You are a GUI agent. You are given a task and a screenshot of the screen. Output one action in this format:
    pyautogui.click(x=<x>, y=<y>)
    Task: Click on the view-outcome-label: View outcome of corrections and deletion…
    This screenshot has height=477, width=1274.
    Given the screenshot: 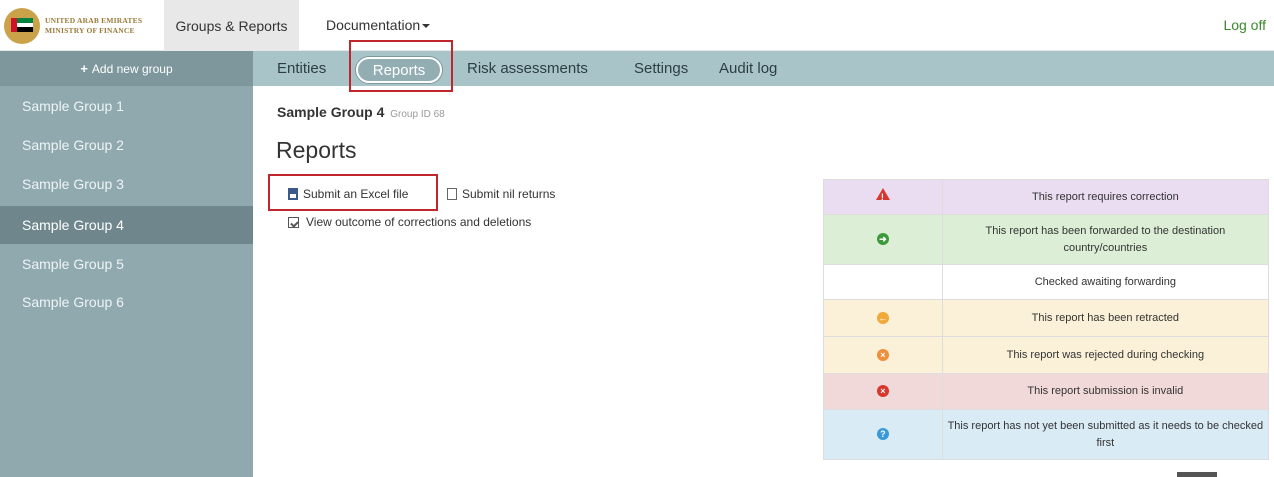 What is the action you would take?
    pyautogui.click(x=419, y=222)
    